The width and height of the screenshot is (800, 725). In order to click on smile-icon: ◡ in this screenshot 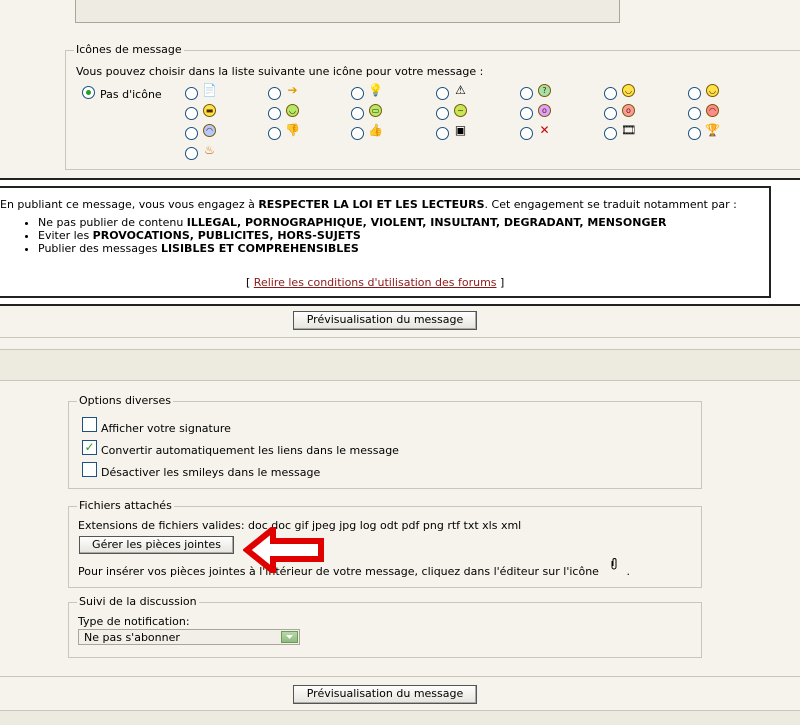, I will do `click(628, 90)`.